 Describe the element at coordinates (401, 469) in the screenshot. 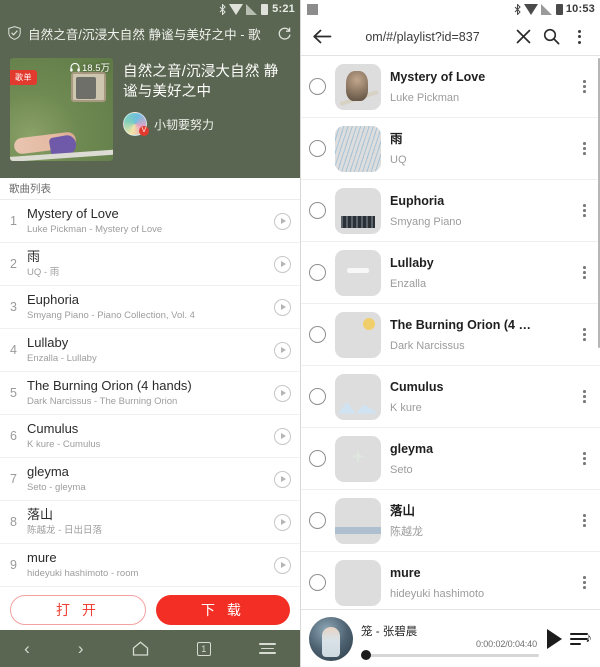

I see `song-artist: Seto` at that location.